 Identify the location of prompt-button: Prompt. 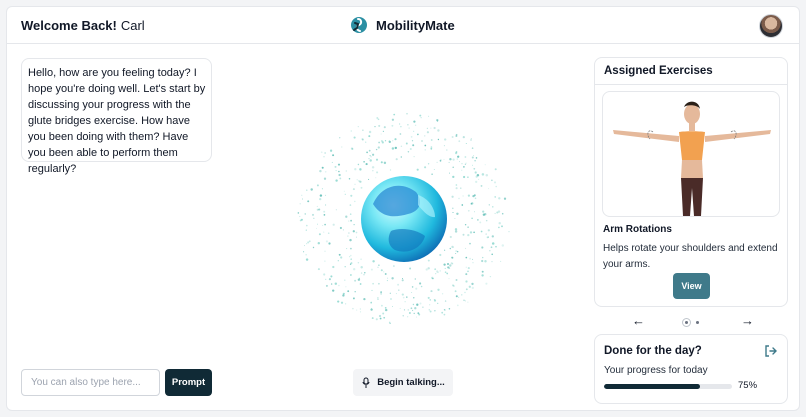
(188, 382).